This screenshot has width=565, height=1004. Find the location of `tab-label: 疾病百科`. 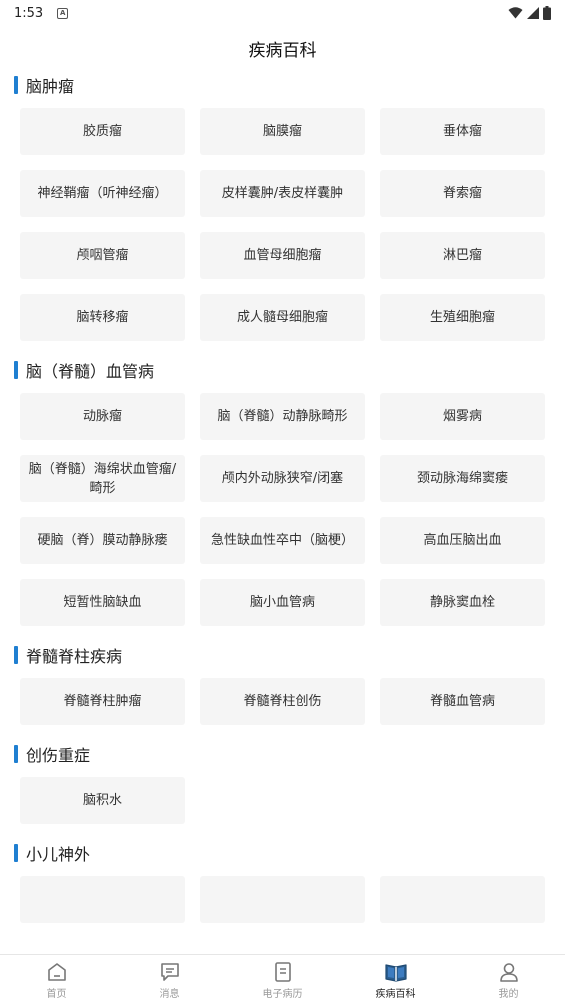

tab-label: 疾病百科 is located at coordinates (395, 994).